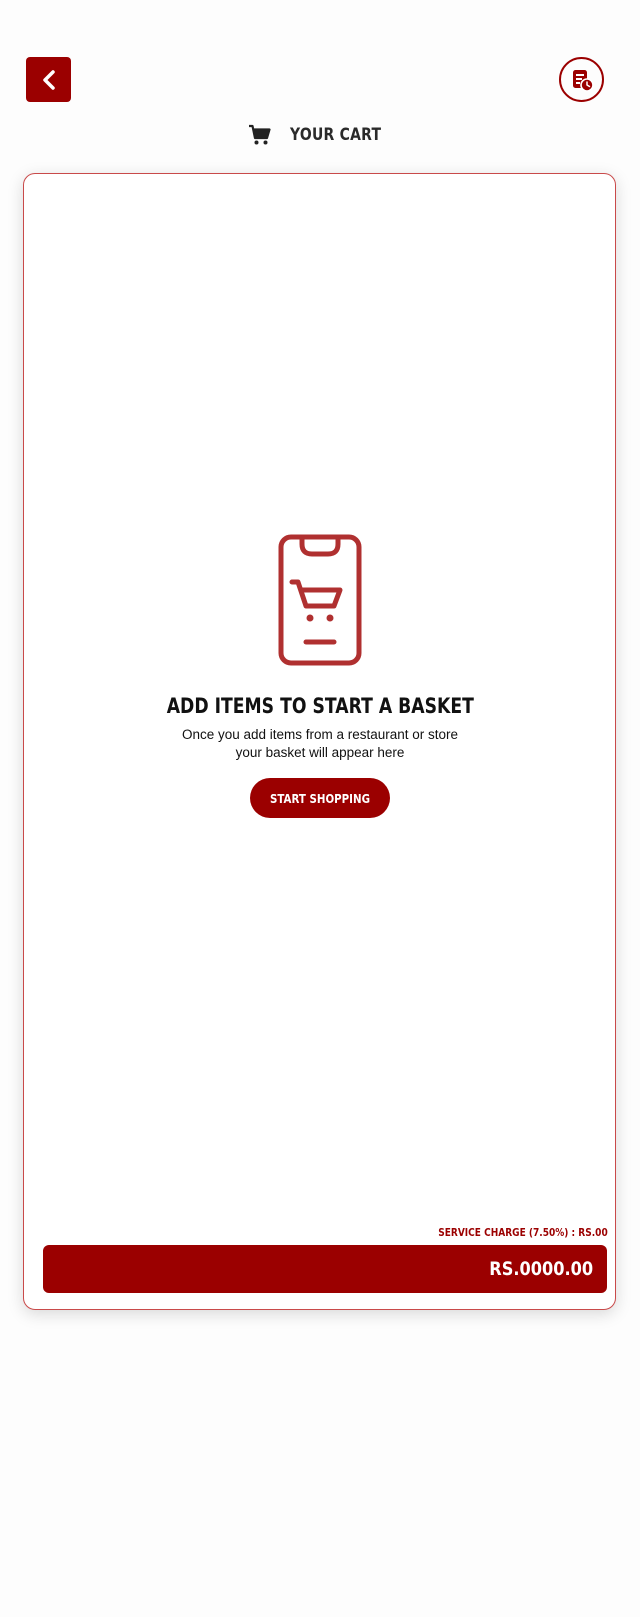 This screenshot has width=640, height=1617. What do you see at coordinates (523, 1232) in the screenshot?
I see `service-charge-text: SERVICE CHARGE (7.50%) : RS.00` at bounding box center [523, 1232].